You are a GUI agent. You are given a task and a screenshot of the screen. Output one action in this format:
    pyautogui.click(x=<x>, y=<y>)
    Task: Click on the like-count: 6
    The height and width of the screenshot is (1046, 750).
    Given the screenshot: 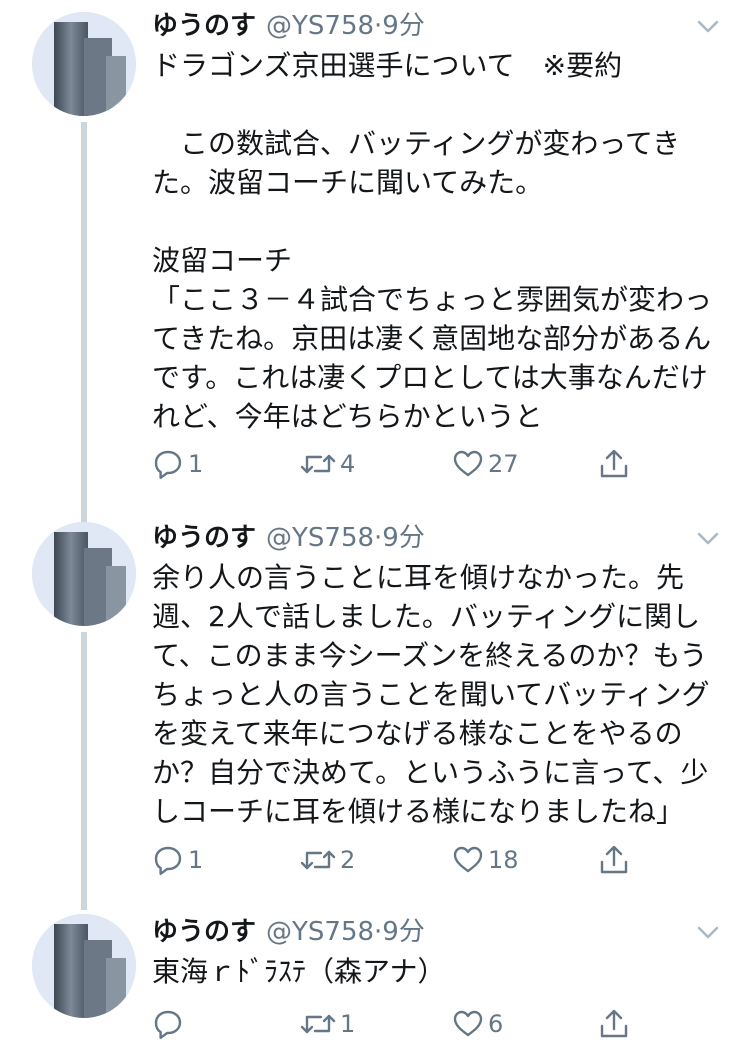 What is the action you would take?
    pyautogui.click(x=496, y=1024)
    